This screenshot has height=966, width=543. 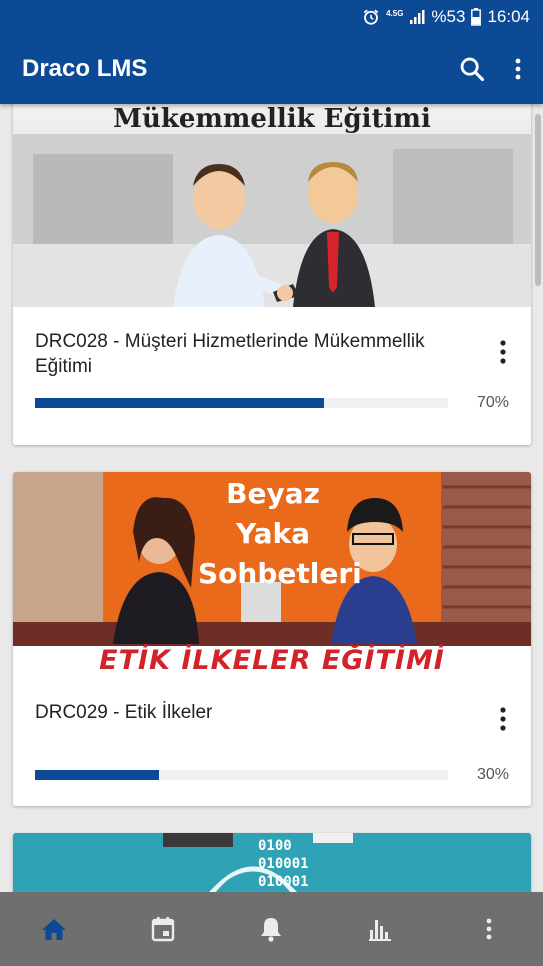 I want to click on overflow-menu-button, so click(x=518, y=69).